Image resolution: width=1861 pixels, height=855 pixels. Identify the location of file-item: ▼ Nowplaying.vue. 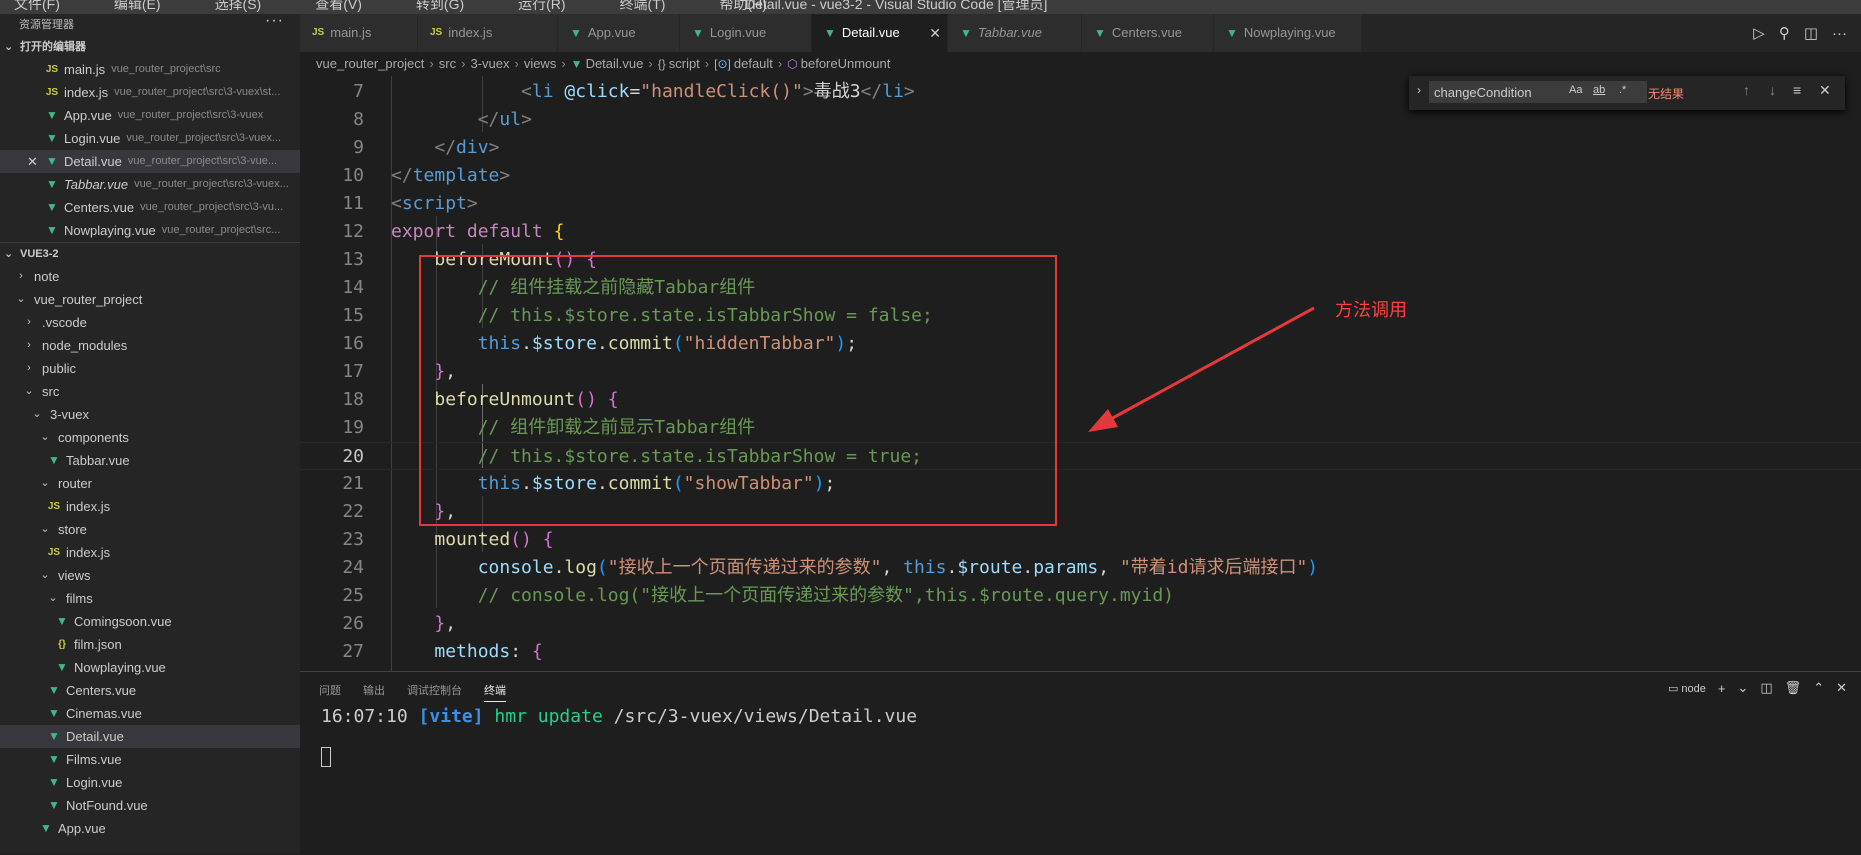
(150, 667).